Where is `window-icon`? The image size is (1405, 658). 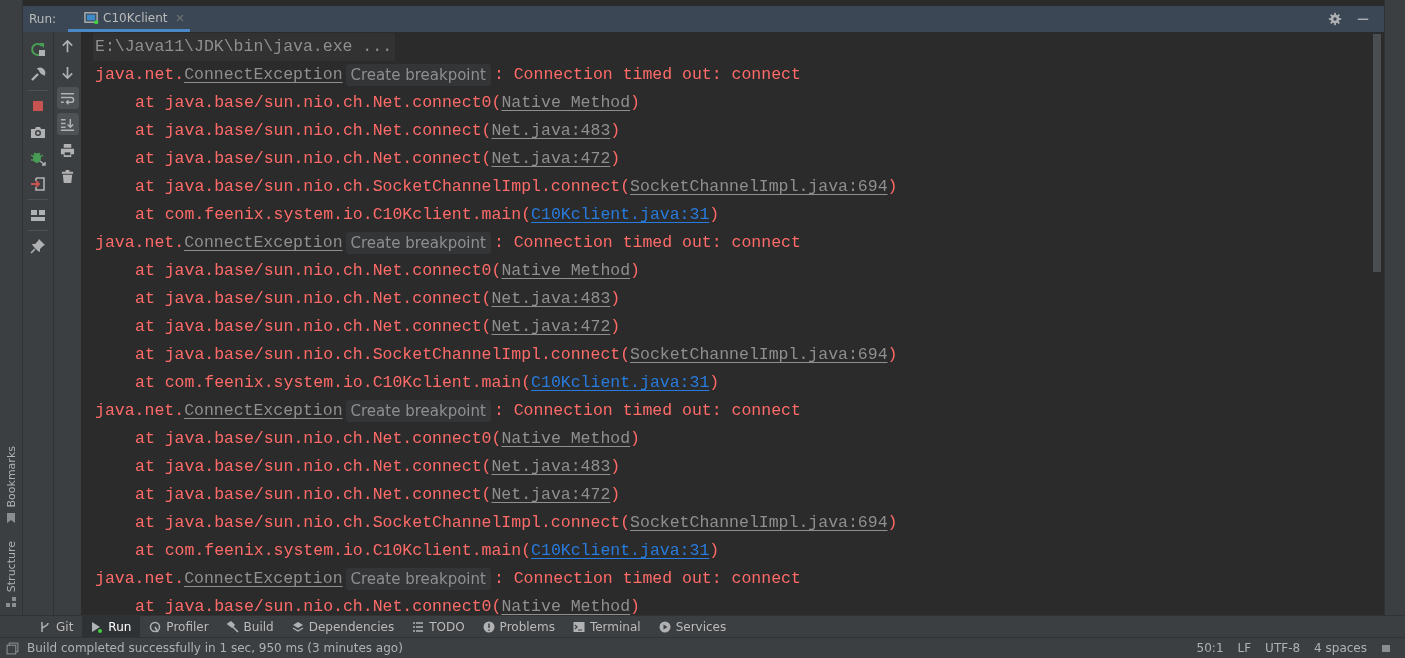
window-icon is located at coordinates (12, 648).